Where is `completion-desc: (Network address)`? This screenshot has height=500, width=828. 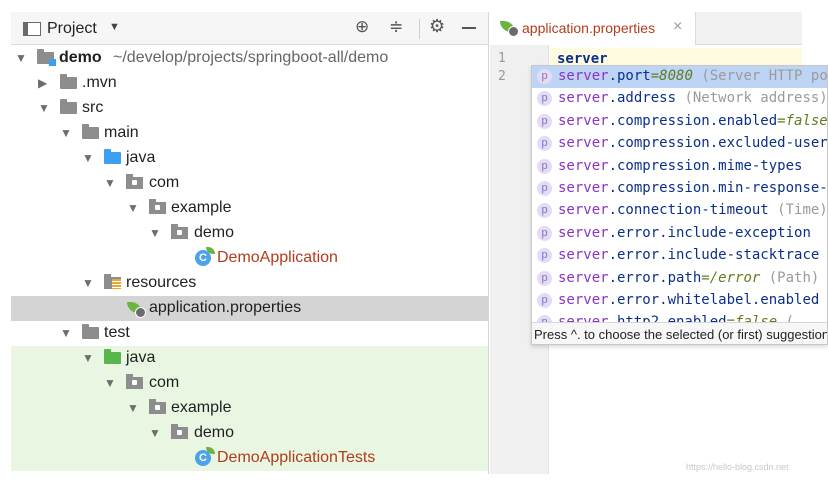
completion-desc: (Network address) is located at coordinates (752, 98).